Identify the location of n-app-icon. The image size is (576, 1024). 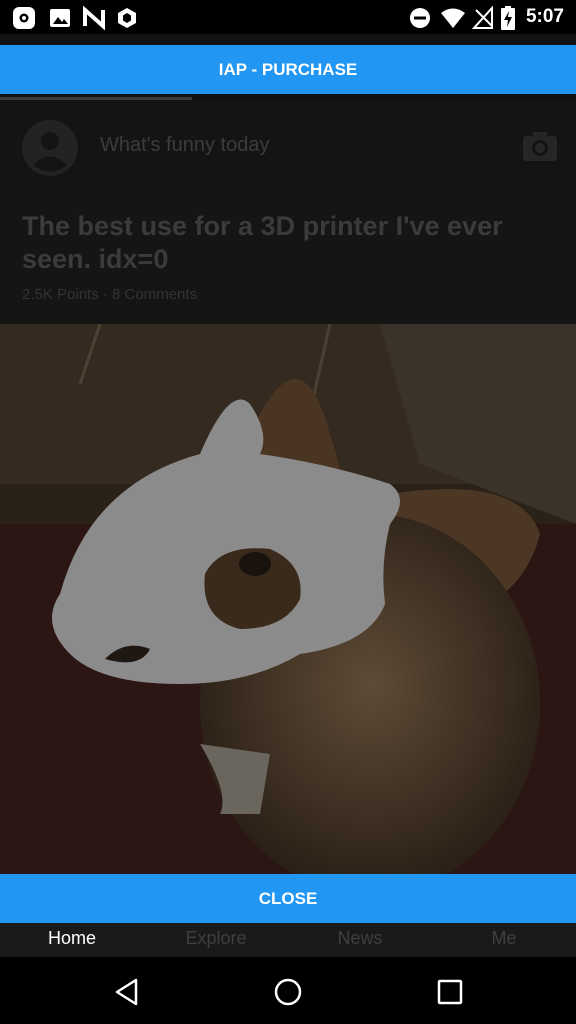
(94, 18).